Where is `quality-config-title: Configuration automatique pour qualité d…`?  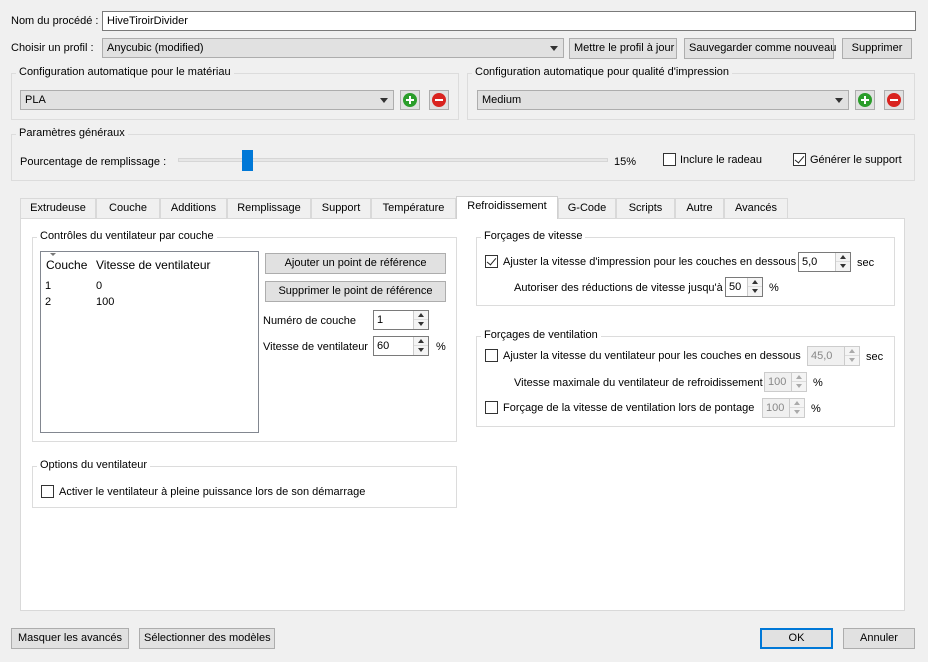 quality-config-title: Configuration automatique pour qualité d… is located at coordinates (602, 72).